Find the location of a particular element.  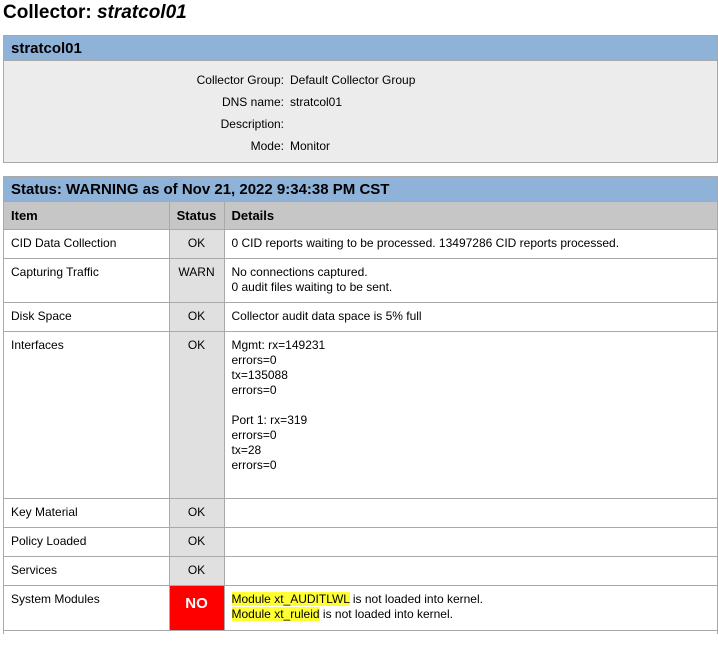

info-row-mode: Mode: Monitor is located at coordinates (360, 146).